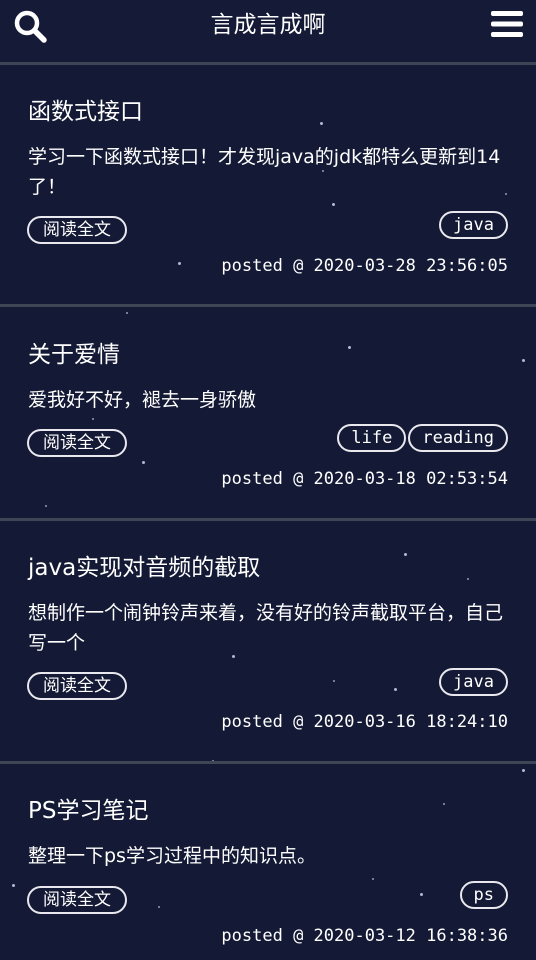 Image resolution: width=536 pixels, height=960 pixels. I want to click on post-summary: 整理一下ps学习过程中的知识点。, so click(172, 856).